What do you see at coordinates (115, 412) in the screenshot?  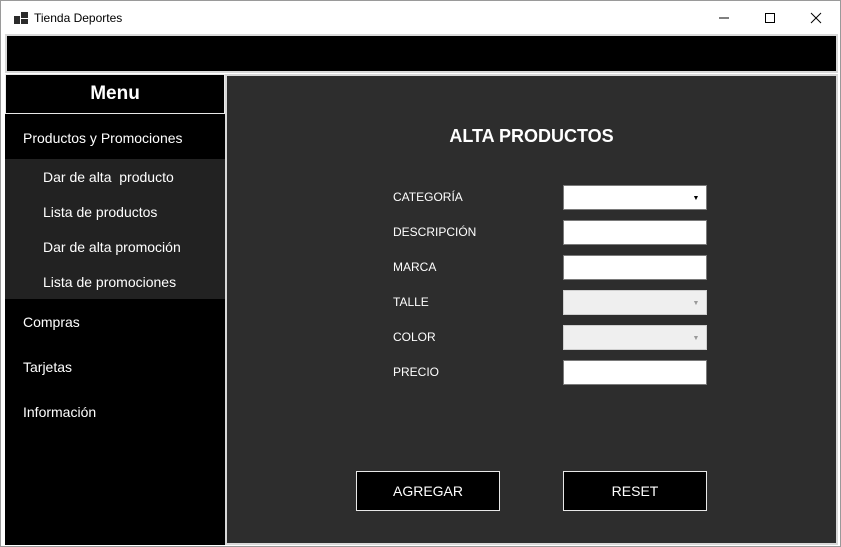 I see `sidebar-item-informacion: Información` at bounding box center [115, 412].